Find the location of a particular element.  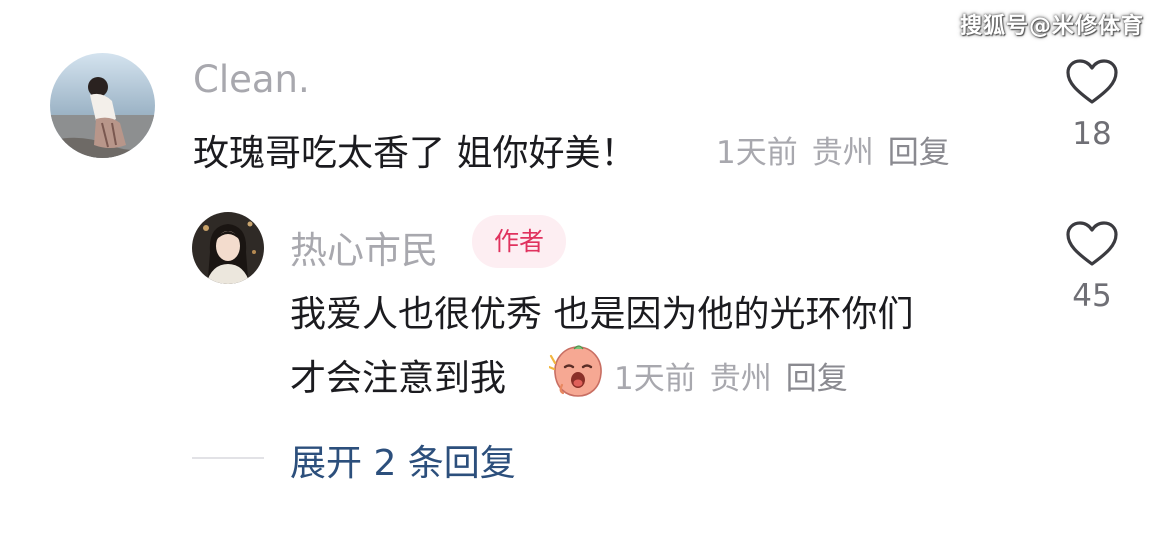

avatar is located at coordinates (102, 105).